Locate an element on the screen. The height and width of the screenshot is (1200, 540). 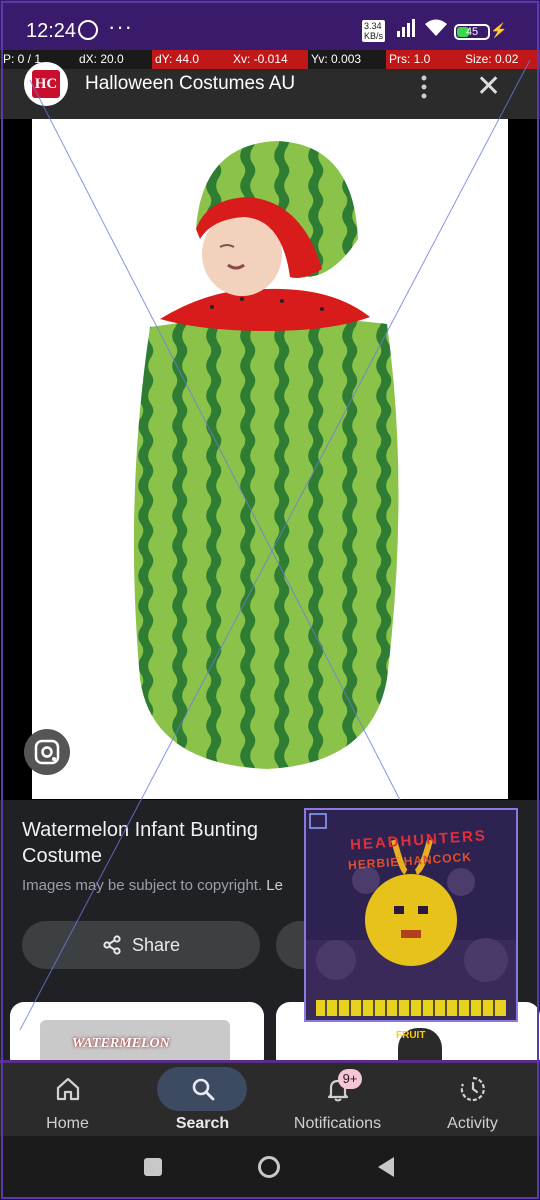
search-icon is located at coordinates (203, 1089).